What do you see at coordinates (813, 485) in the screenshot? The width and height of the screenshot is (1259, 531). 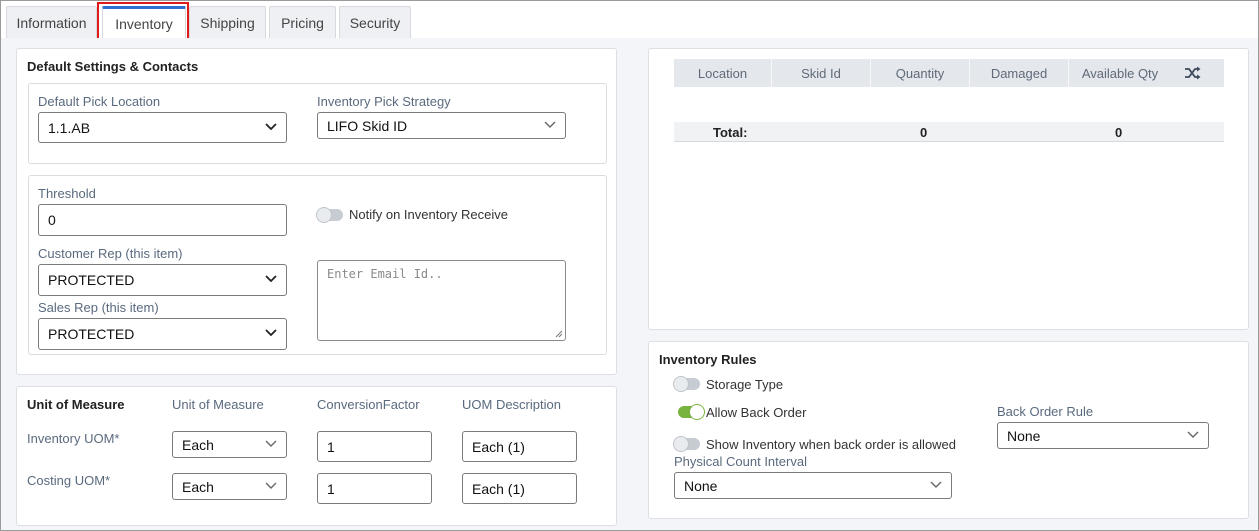 I see `physical-count-select: None` at bounding box center [813, 485].